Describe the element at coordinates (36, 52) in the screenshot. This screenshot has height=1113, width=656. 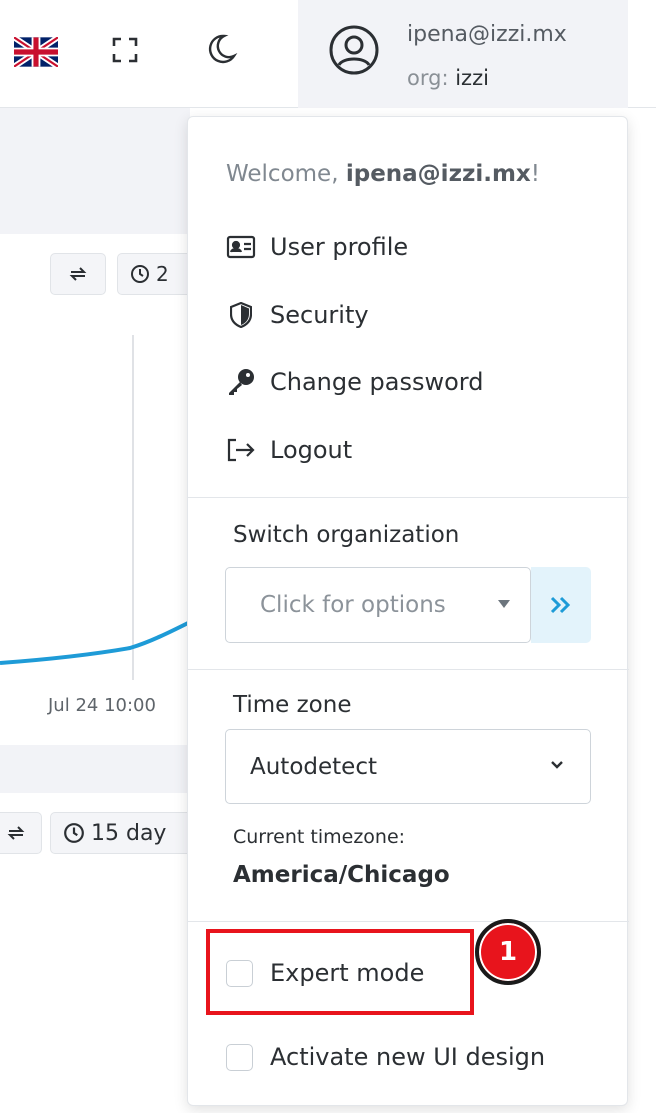
I see `uk-flag-icon` at that location.